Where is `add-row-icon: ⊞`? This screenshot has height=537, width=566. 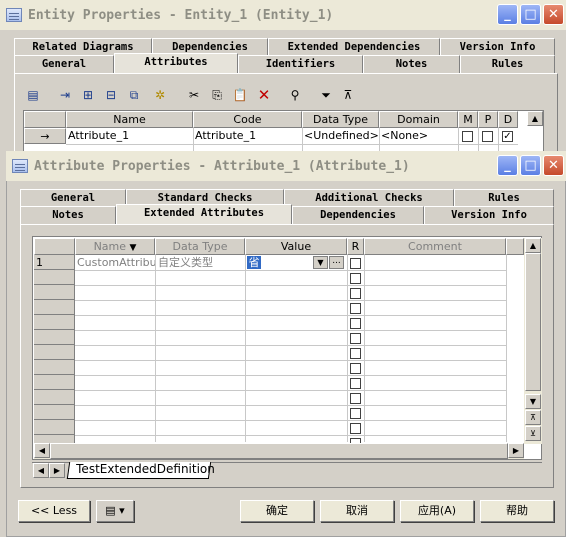 add-row-icon: ⊞ is located at coordinates (88, 95).